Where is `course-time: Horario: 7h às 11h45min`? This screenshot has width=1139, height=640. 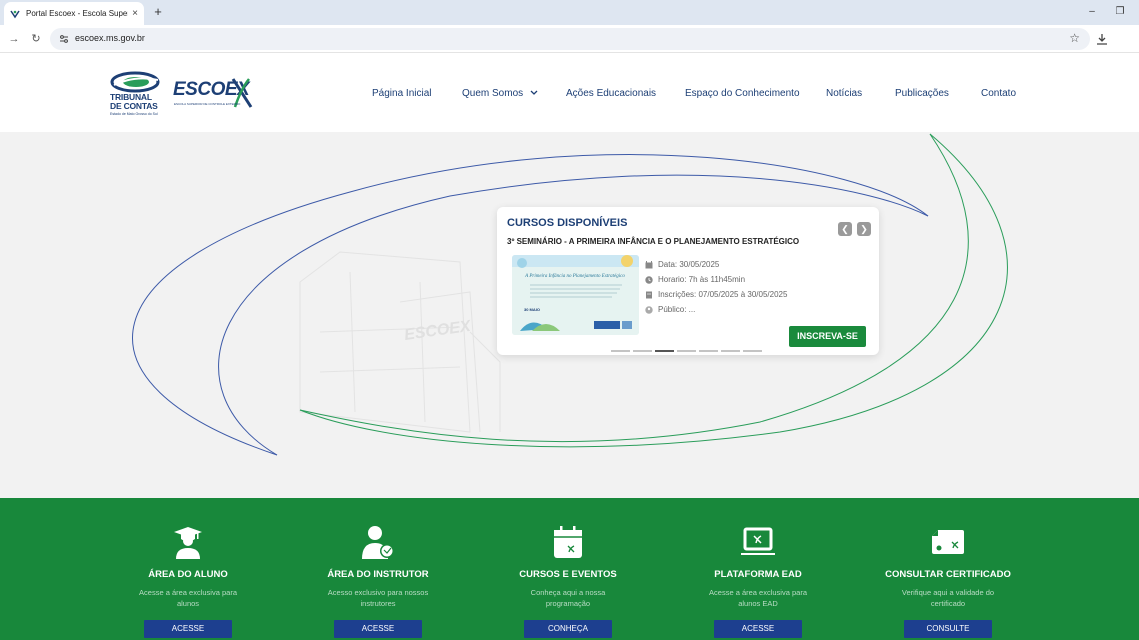 course-time: Horario: 7h às 11h45min is located at coordinates (695, 279).